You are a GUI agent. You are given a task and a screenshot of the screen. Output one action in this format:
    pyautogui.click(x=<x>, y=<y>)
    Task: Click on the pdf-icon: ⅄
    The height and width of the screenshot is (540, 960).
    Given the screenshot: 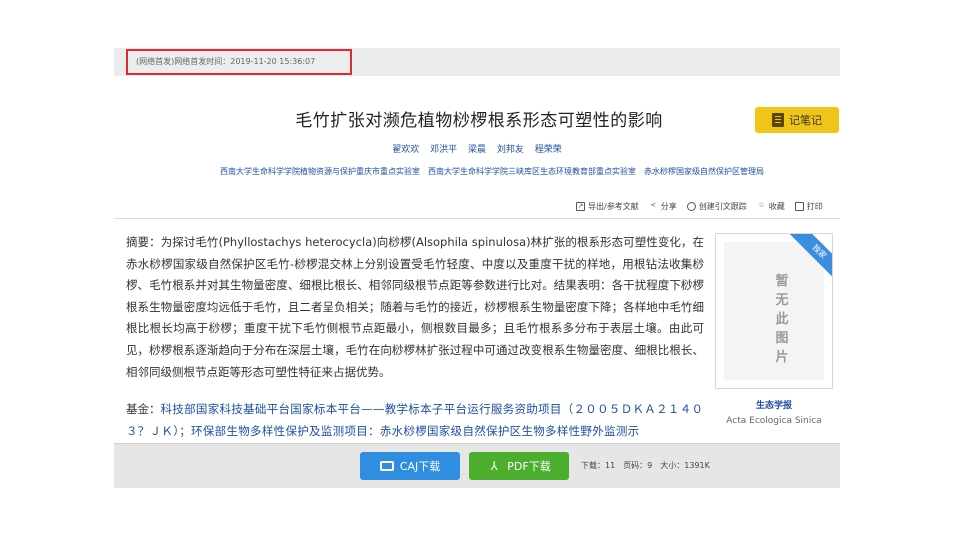 What is the action you would take?
    pyautogui.click(x=494, y=466)
    